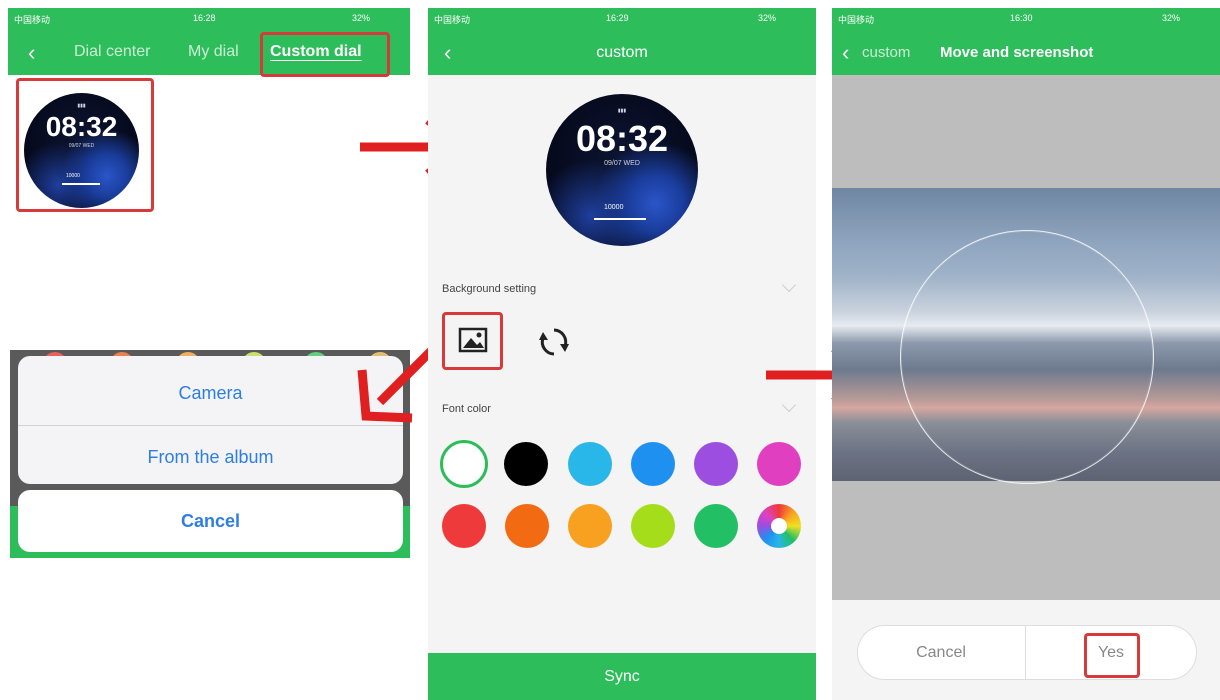 This screenshot has width=1220, height=700. Describe the element at coordinates (622, 111) in the screenshot. I see `watch-top-indicator: ▮▮▮` at that location.